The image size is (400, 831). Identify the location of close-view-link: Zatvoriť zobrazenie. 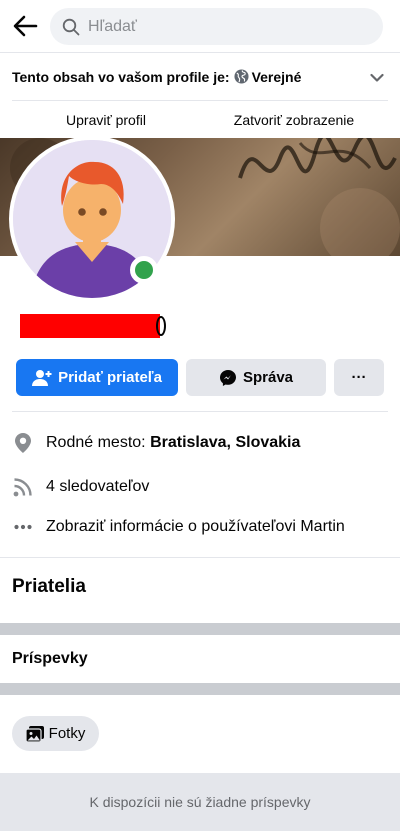
(294, 119).